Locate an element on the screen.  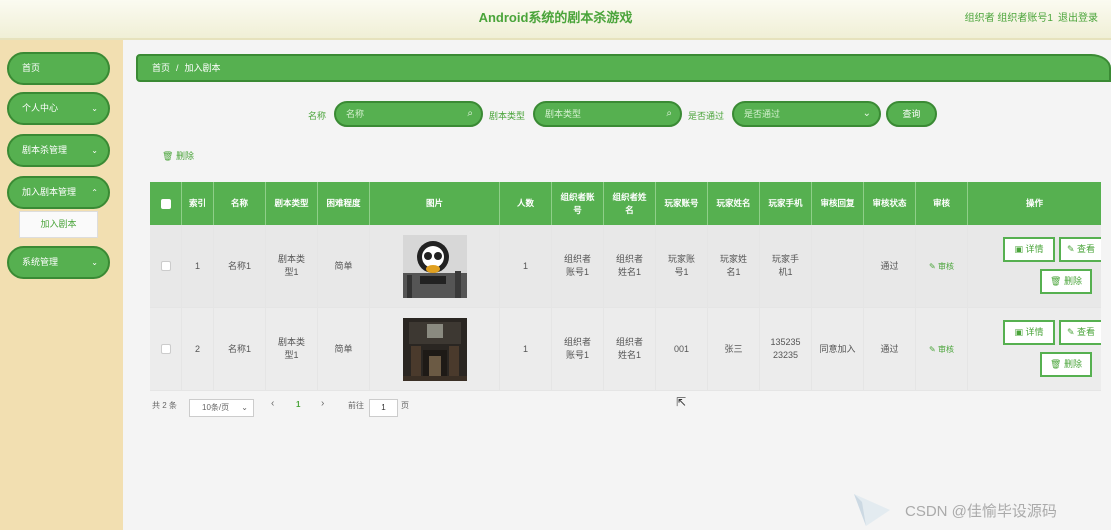
search-icon: ⌕ is located at coordinates (669, 113).